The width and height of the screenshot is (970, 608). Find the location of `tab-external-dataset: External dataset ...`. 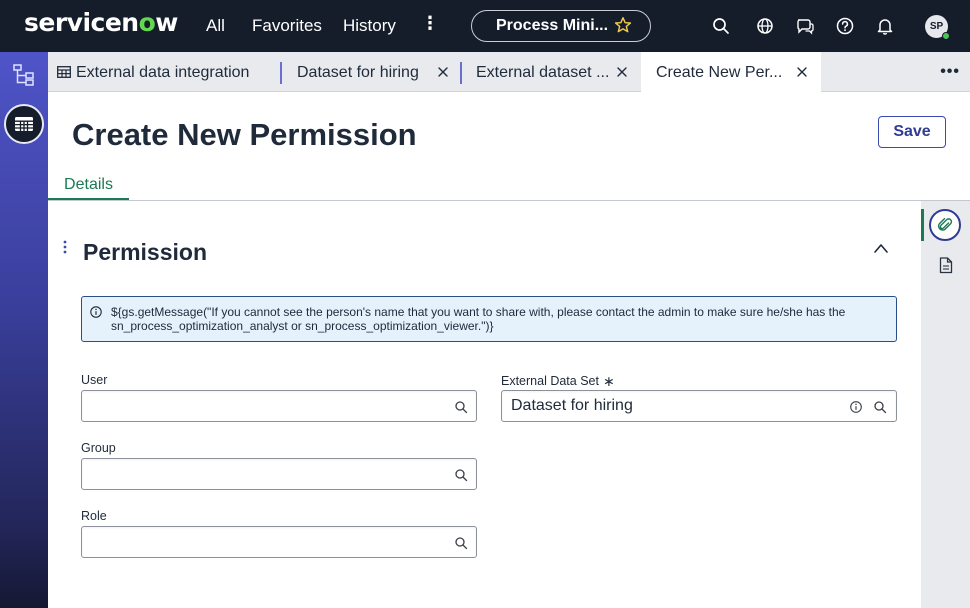

tab-external-dataset: External dataset ... is located at coordinates (550, 72).